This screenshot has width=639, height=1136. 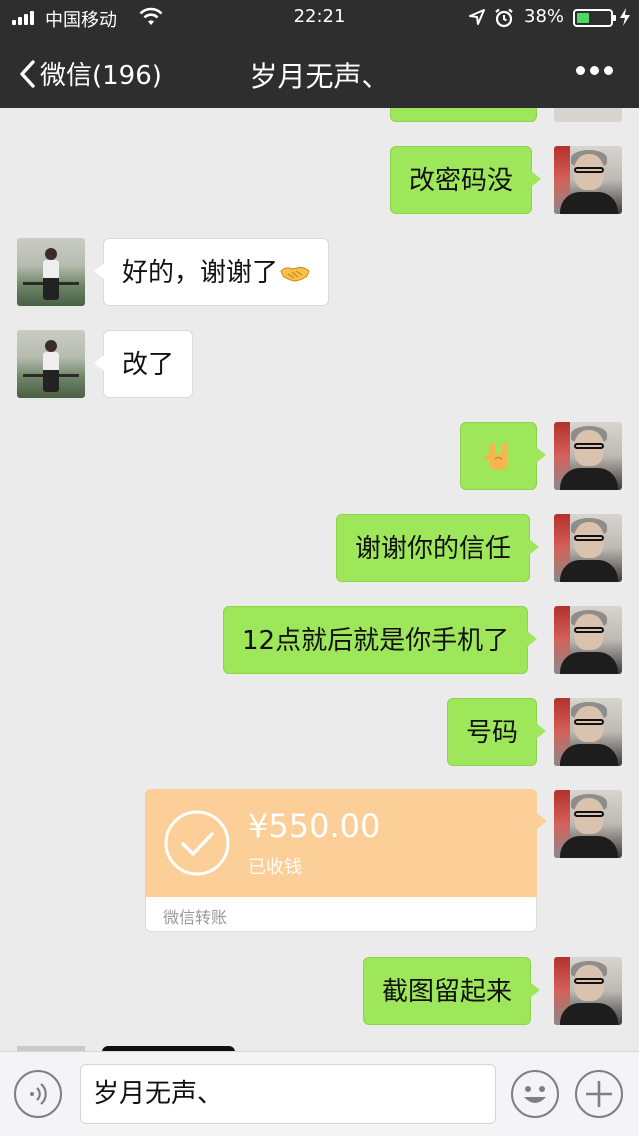 I want to click on emoji-icon, so click(x=535, y=1094).